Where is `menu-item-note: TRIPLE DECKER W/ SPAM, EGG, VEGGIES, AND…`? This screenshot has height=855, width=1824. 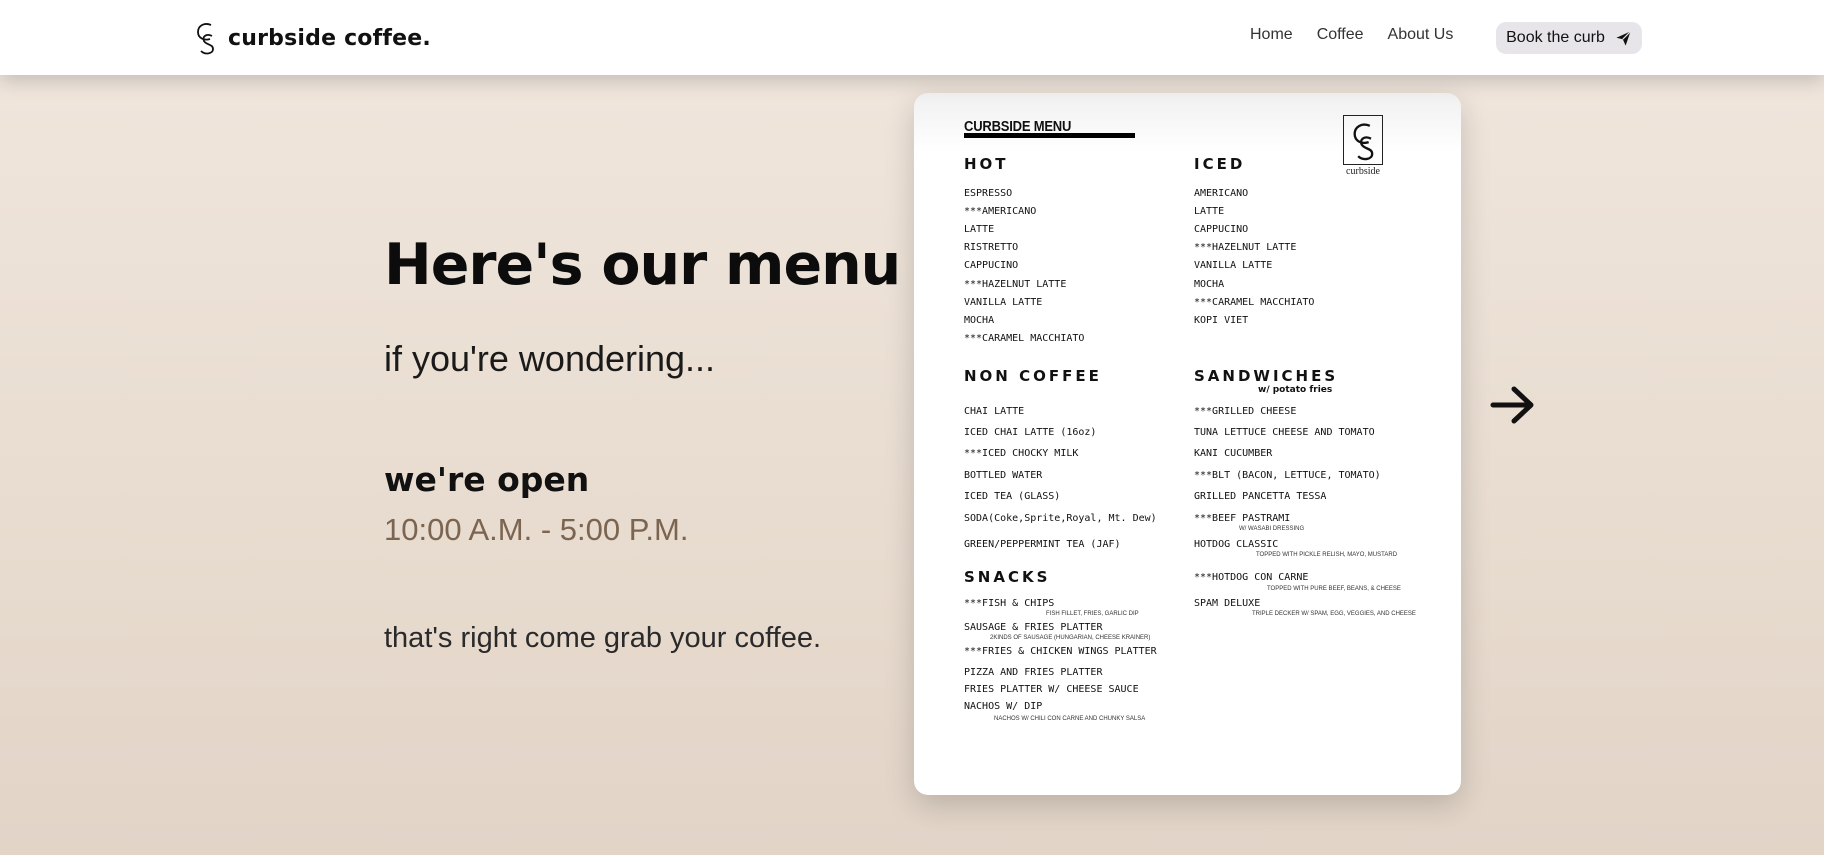
menu-item-note: TRIPLE DECKER W/ SPAM, EGG, VEGGIES, AND… is located at coordinates (1334, 614).